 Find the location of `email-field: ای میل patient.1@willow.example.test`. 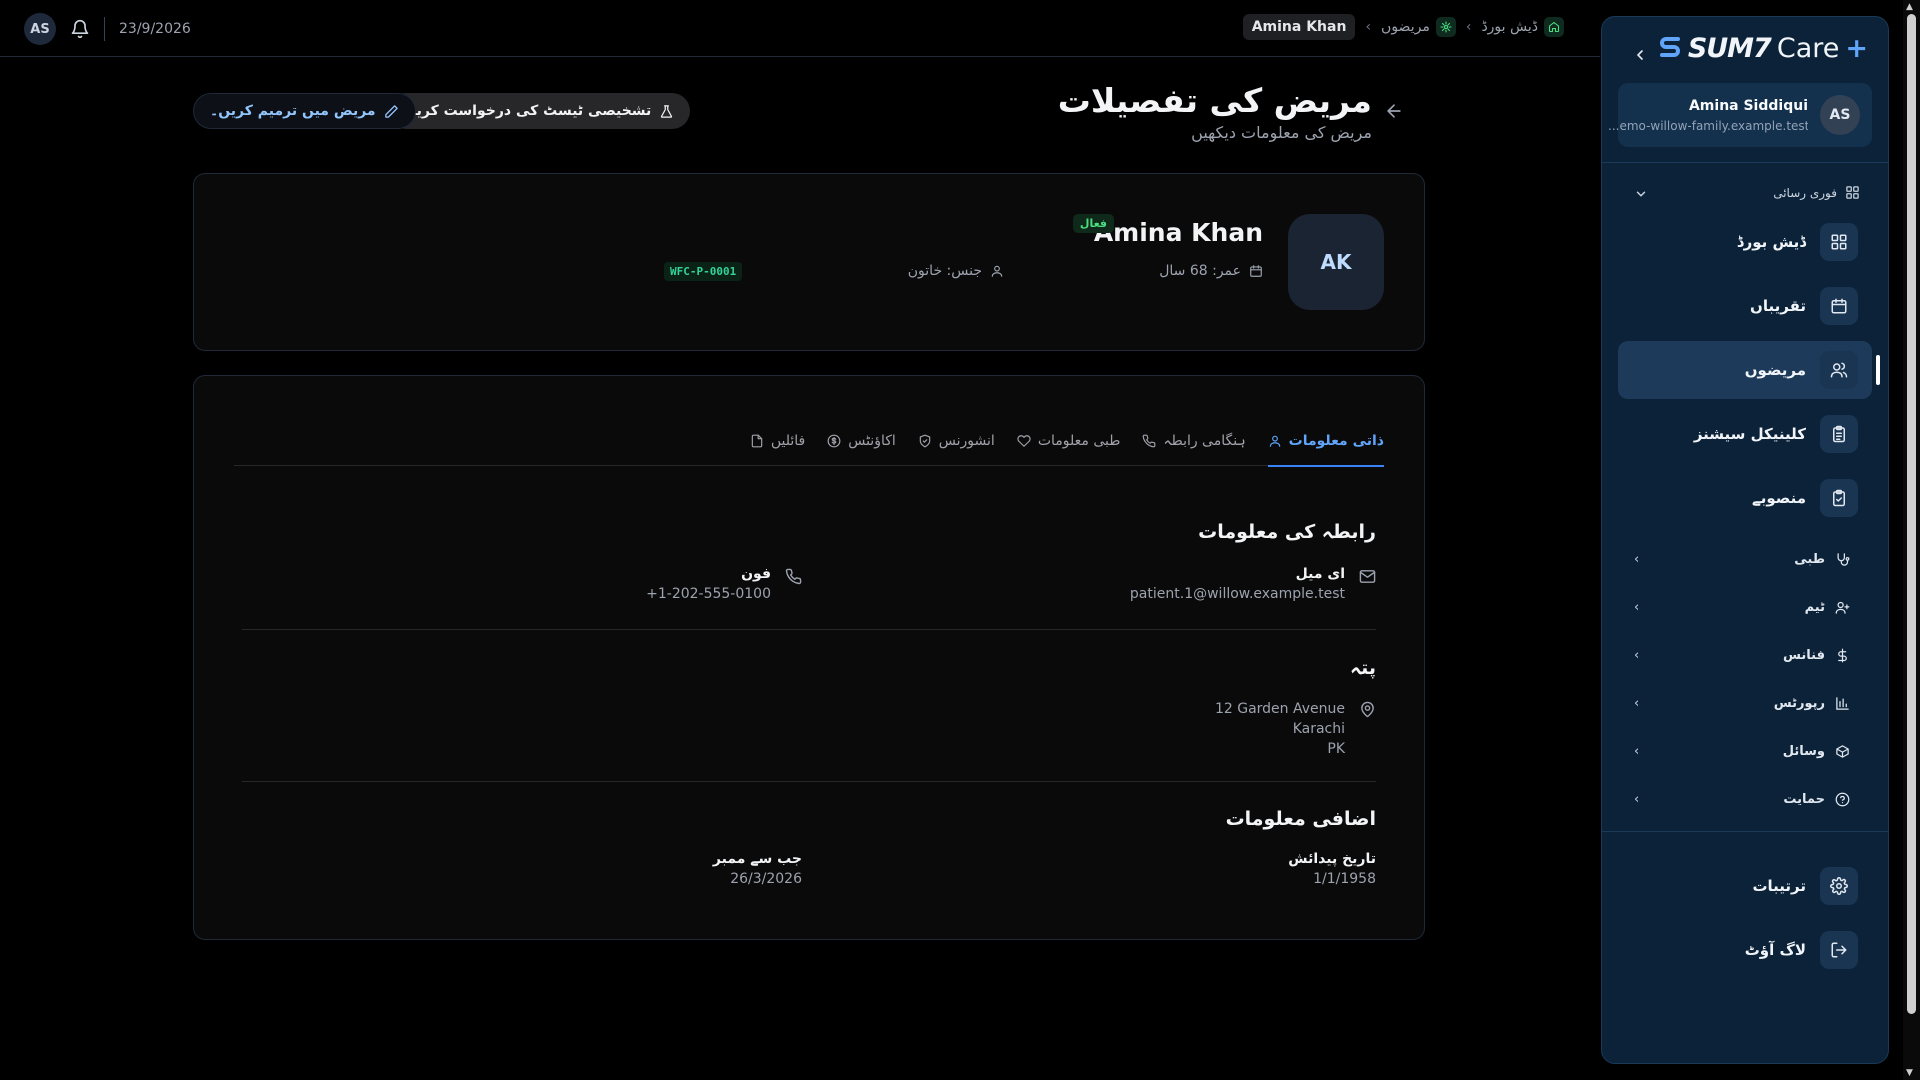

email-field: ای میل patient.1@willow.example.test is located at coordinates (1253, 584).